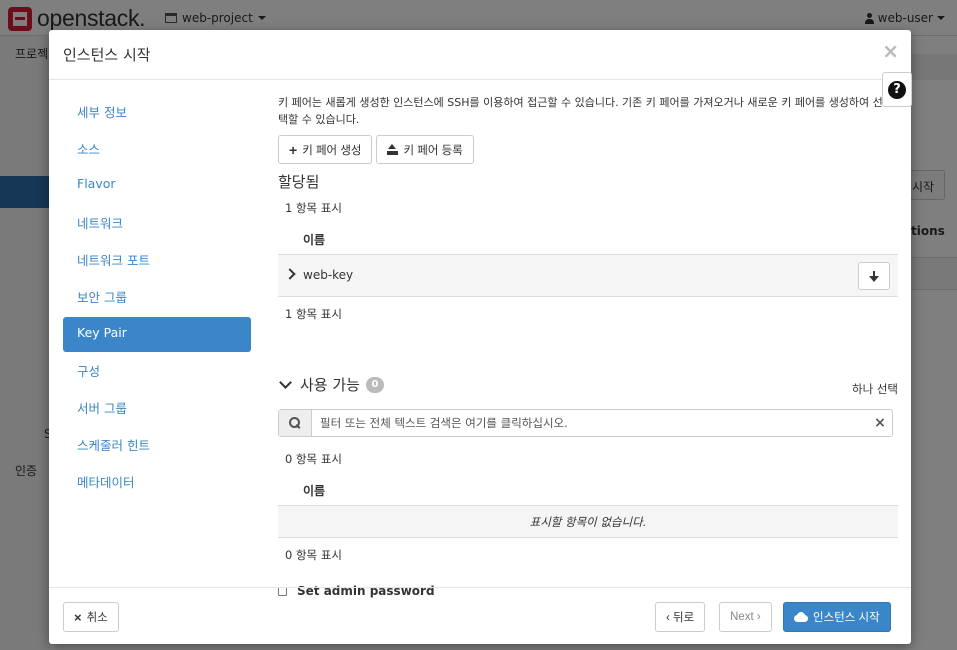 The height and width of the screenshot is (650, 957). I want to click on import-key-pair-button: 키 페어 등록, so click(425, 149).